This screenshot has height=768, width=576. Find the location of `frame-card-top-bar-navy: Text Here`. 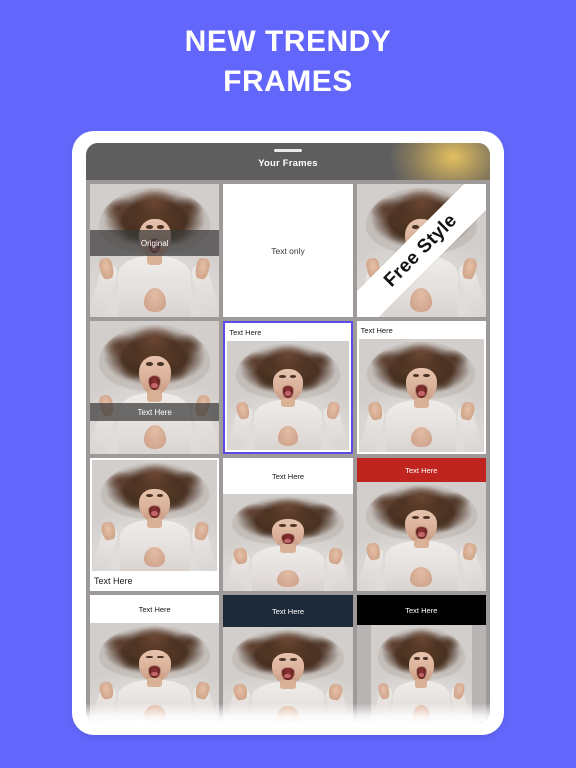

frame-card-top-bar-navy: Text Here is located at coordinates (288, 659).